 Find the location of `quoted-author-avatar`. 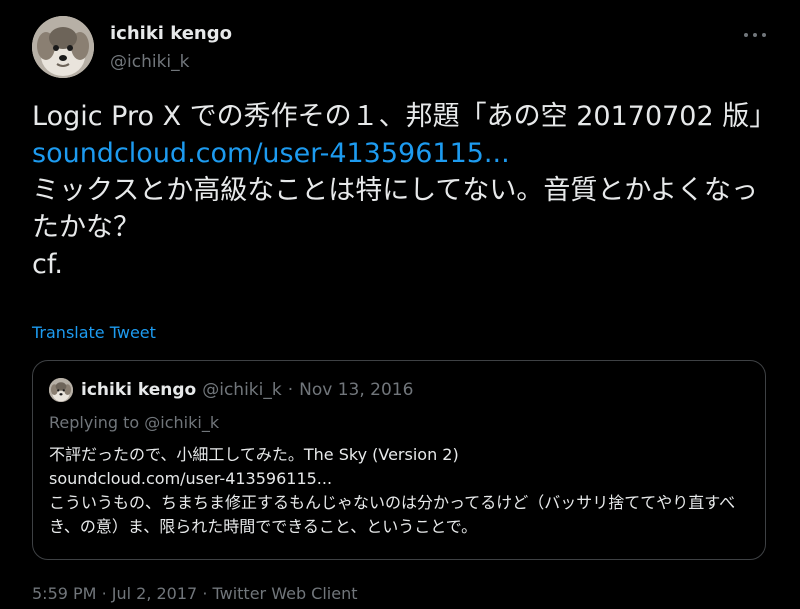

quoted-author-avatar is located at coordinates (61, 390).